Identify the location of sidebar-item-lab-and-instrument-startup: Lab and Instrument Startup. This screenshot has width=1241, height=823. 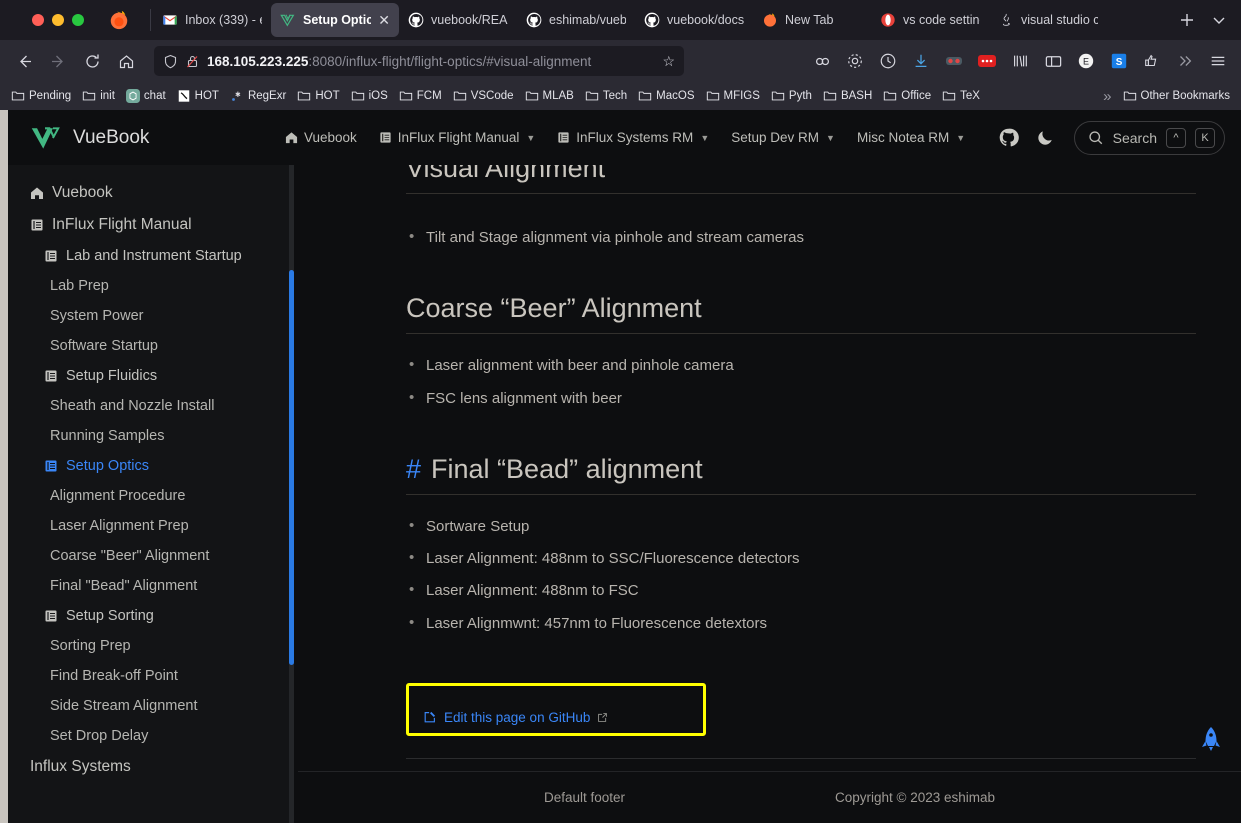
(149, 256).